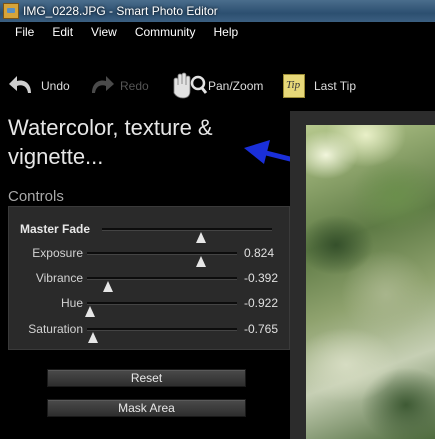 This screenshot has height=439, width=435. Describe the element at coordinates (21, 32) in the screenshot. I see `menu-file: File` at that location.